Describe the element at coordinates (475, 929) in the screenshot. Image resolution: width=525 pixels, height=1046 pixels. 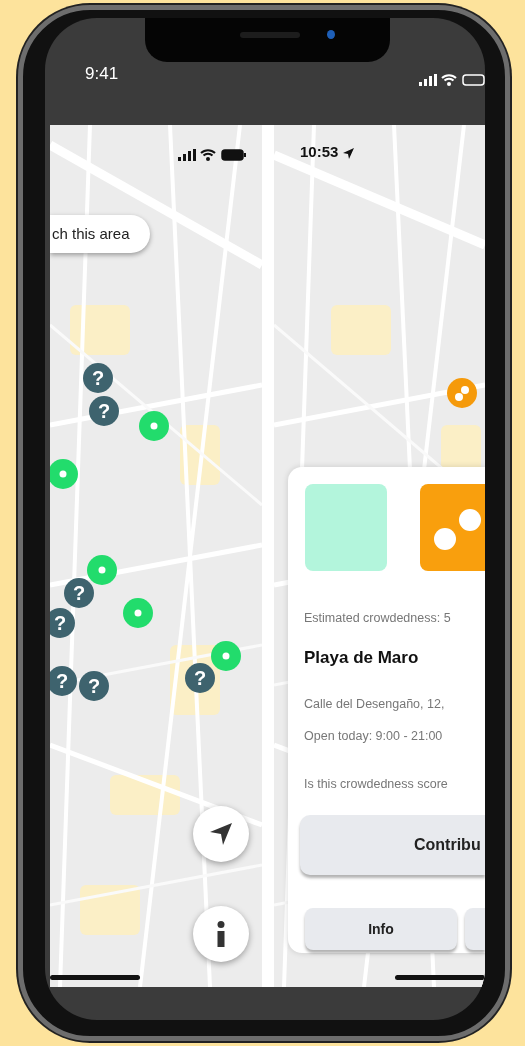
I see `tab-button` at that location.